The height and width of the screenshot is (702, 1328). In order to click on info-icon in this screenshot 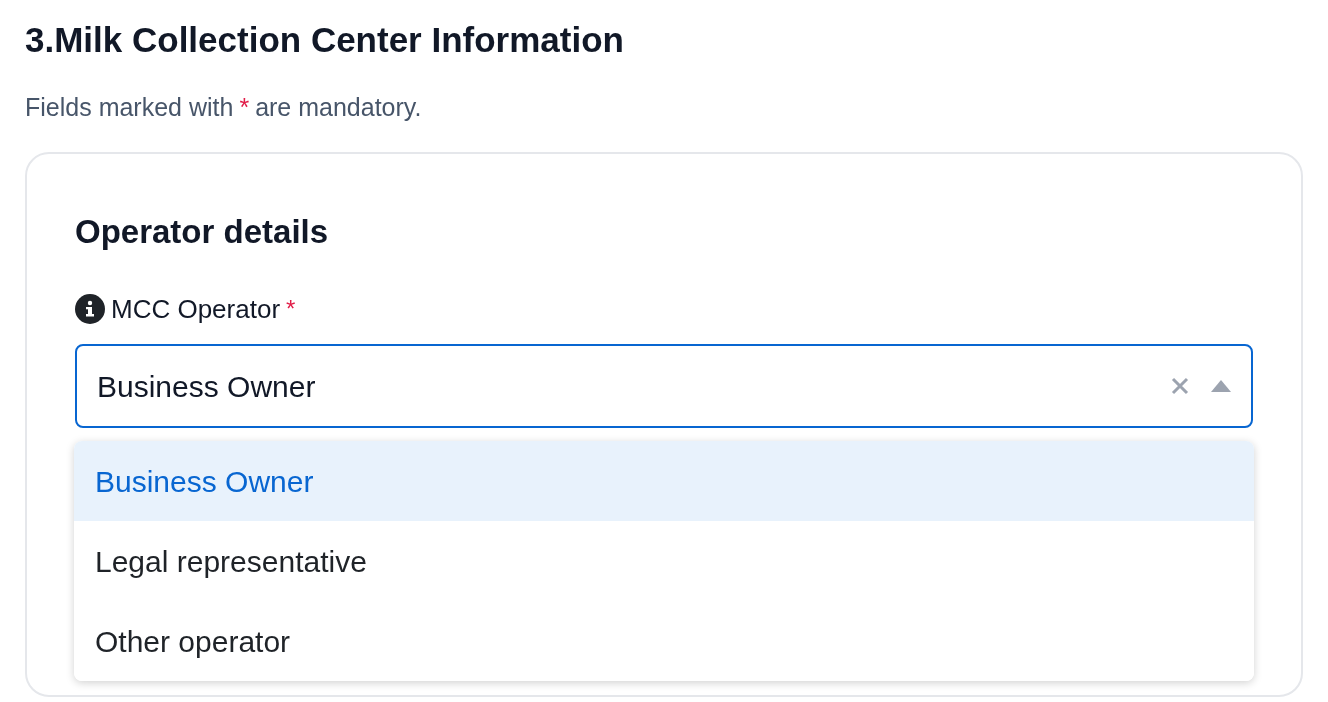, I will do `click(90, 309)`.